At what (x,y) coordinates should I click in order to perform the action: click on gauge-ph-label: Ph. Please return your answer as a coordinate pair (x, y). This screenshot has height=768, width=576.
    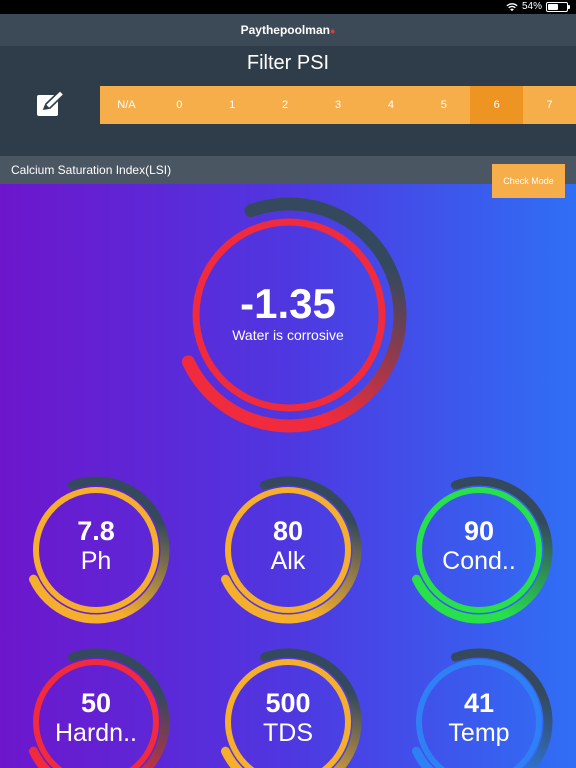
    Looking at the image, I should click on (96, 561).